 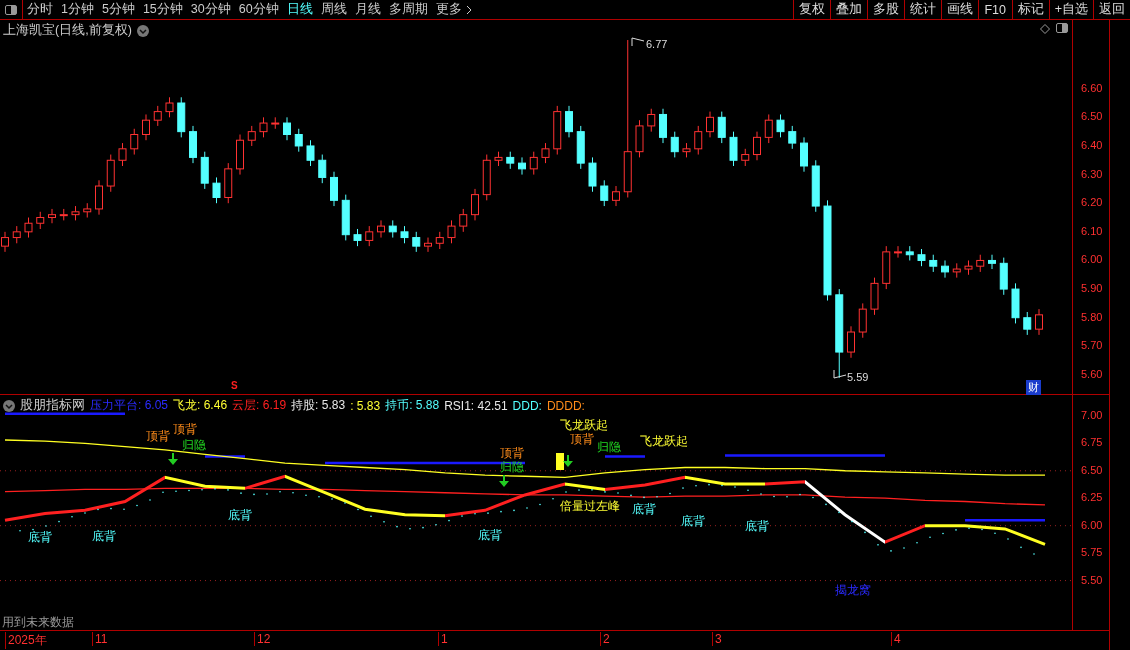 I want to click on toolbar-button: 复权, so click(x=811, y=9).